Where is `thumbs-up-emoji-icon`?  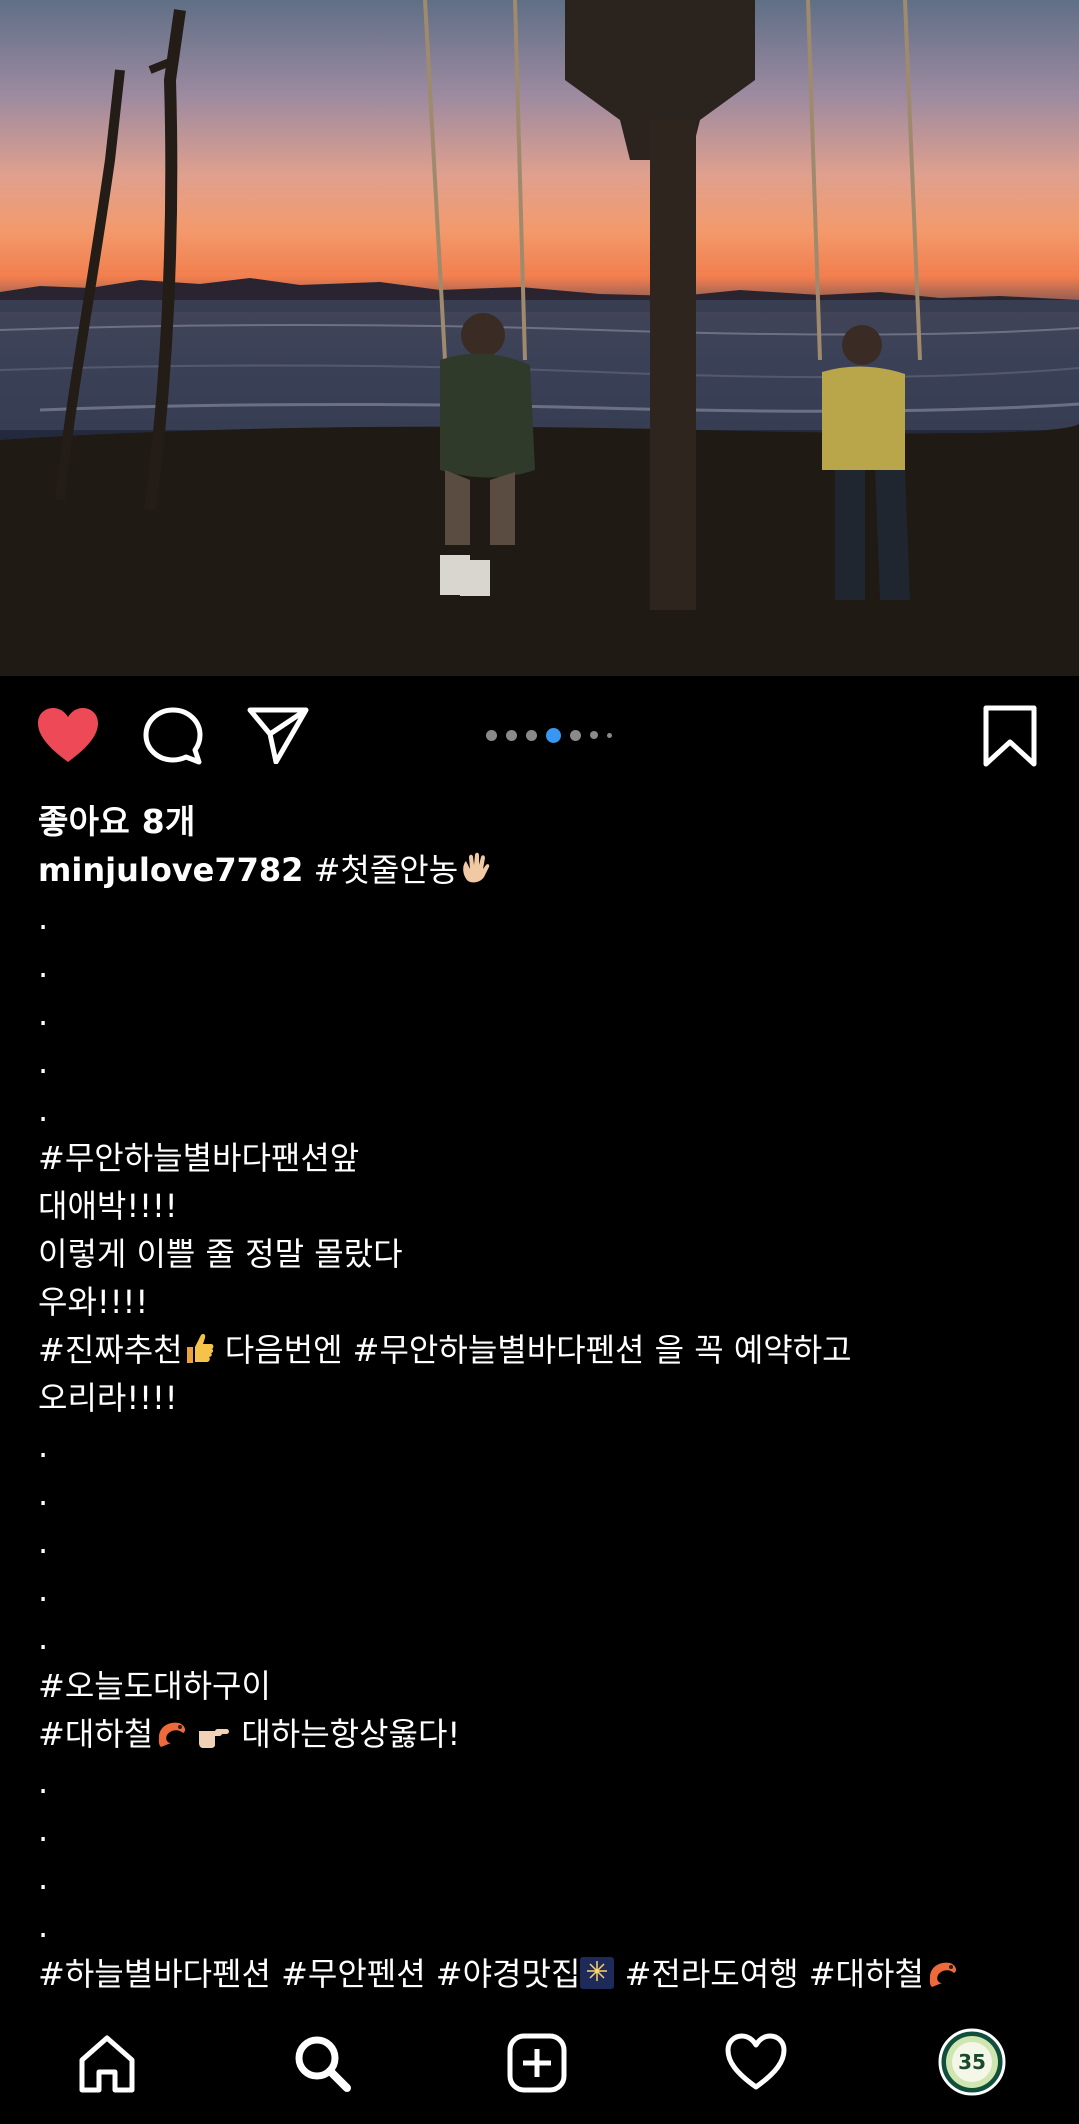
thumbs-up-emoji-icon is located at coordinates (199, 1354).